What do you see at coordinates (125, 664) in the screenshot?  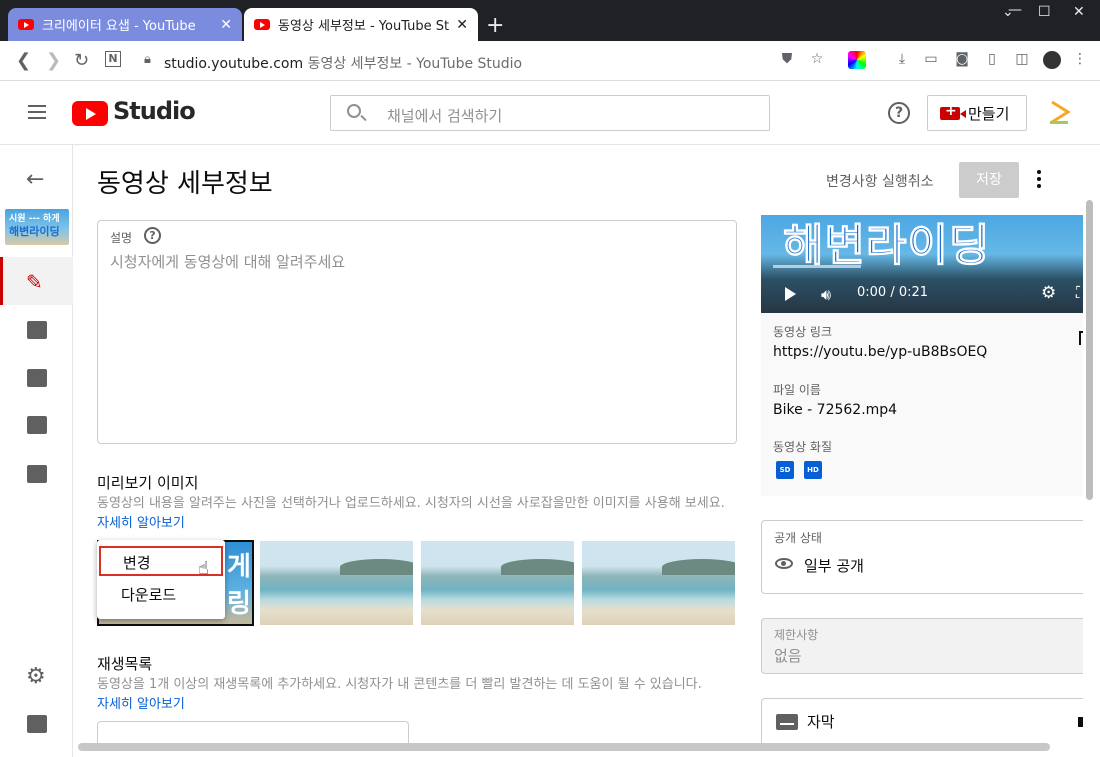 I see `playlist-heading: 재생목록` at bounding box center [125, 664].